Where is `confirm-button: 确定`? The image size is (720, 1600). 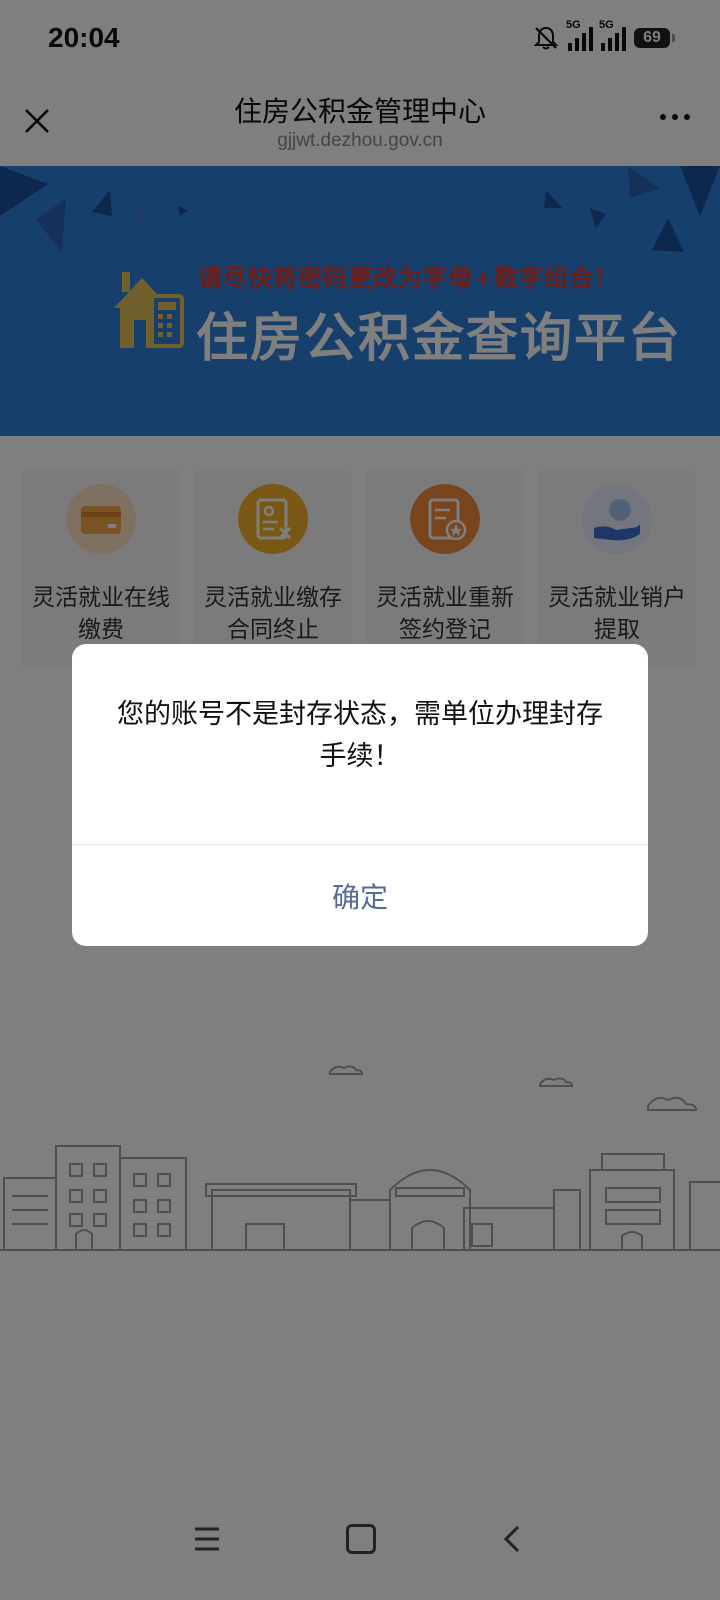 confirm-button: 确定 is located at coordinates (360, 895).